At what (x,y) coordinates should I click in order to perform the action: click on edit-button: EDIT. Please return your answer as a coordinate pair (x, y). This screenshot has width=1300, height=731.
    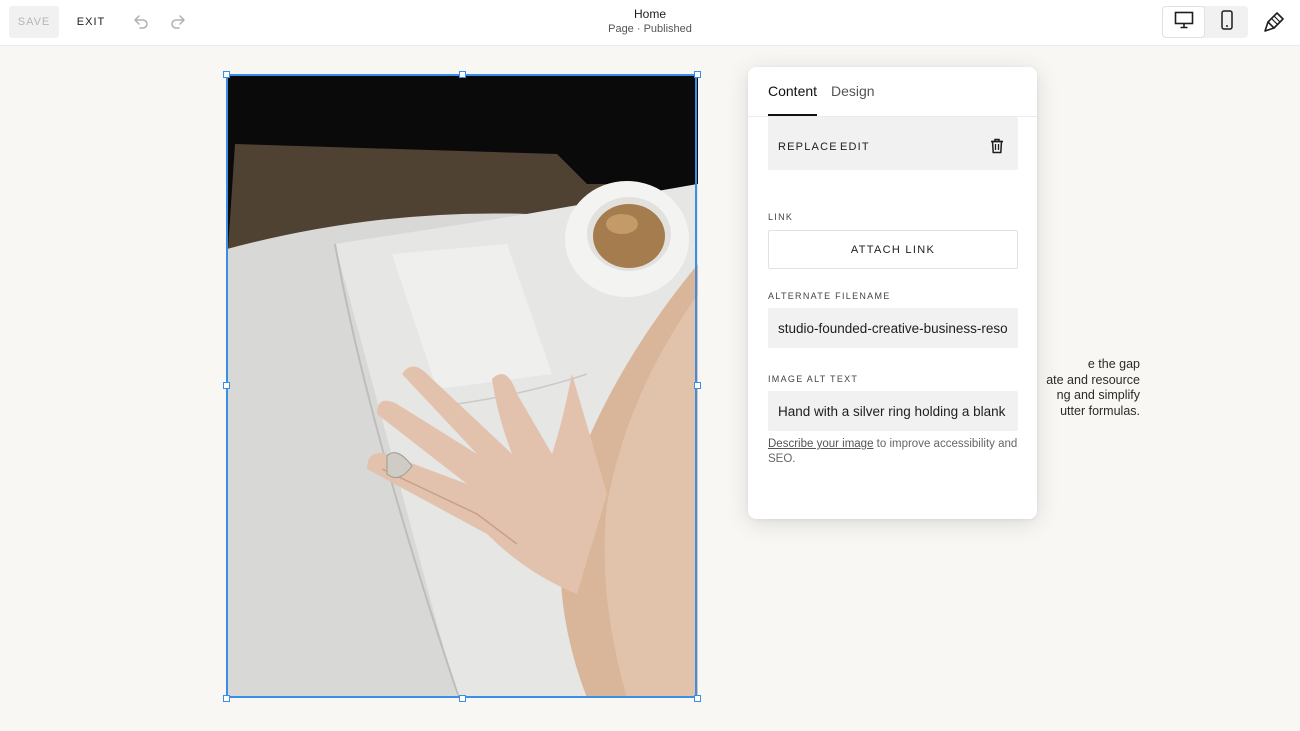
    Looking at the image, I should click on (855, 147).